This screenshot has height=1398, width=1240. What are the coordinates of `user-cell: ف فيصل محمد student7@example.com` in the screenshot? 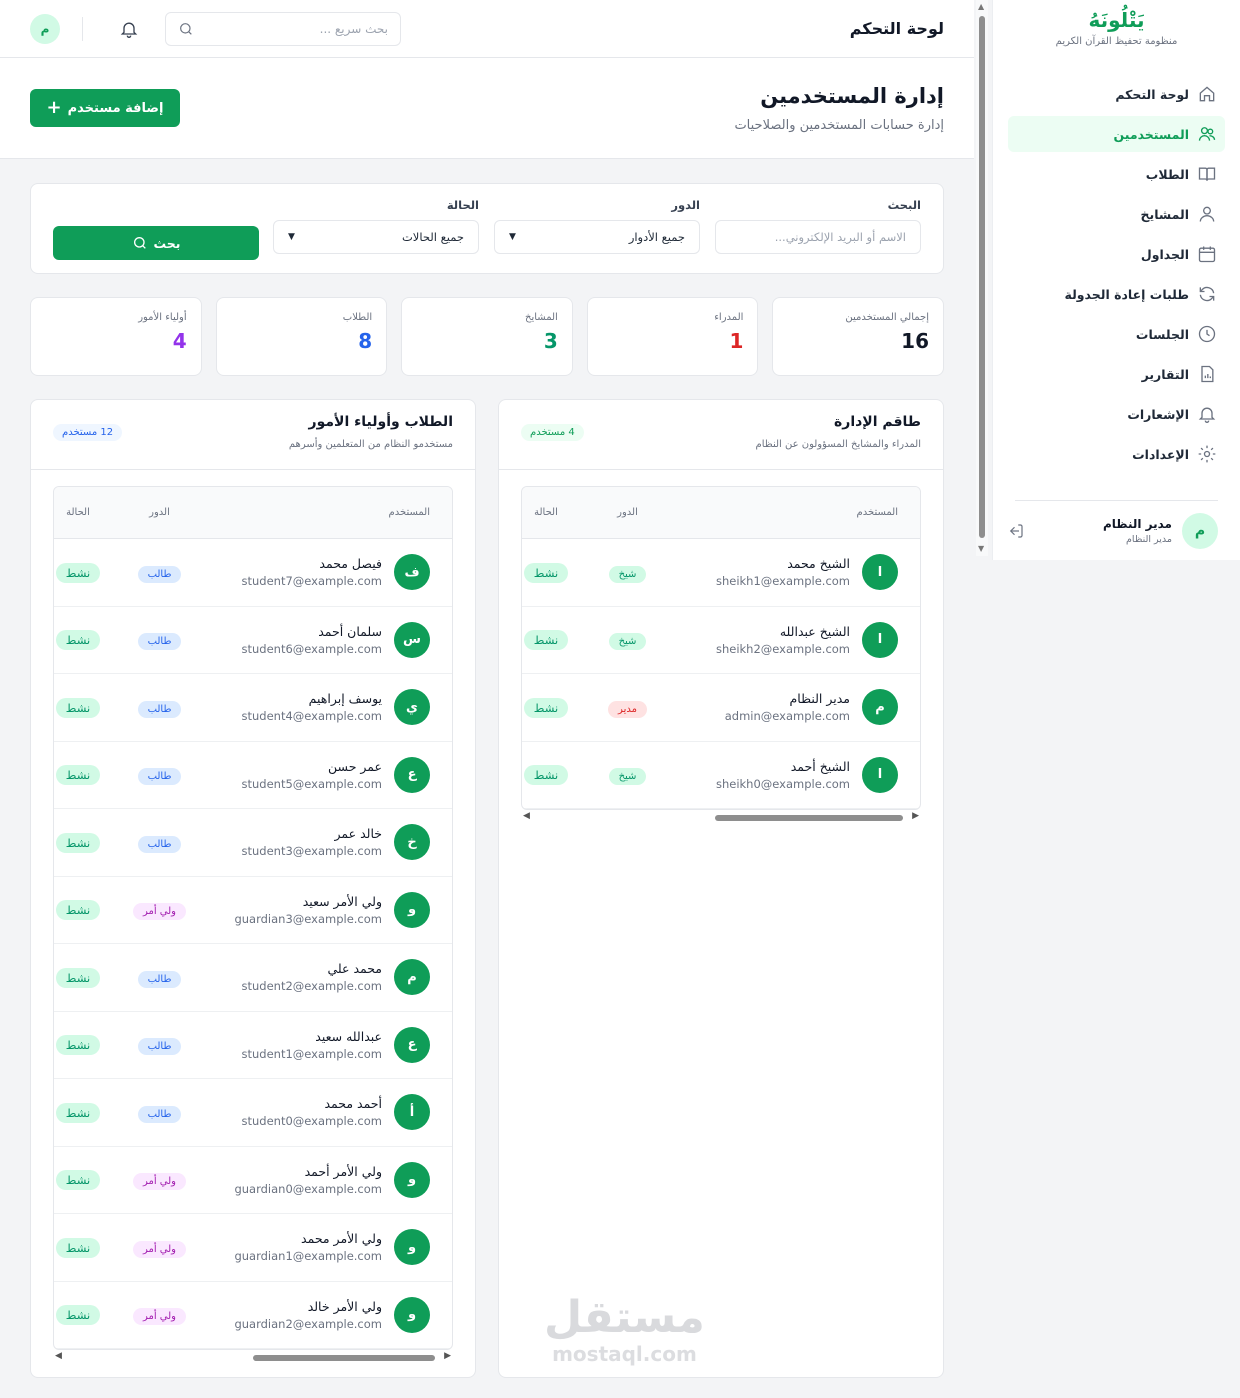 It's located at (334, 572).